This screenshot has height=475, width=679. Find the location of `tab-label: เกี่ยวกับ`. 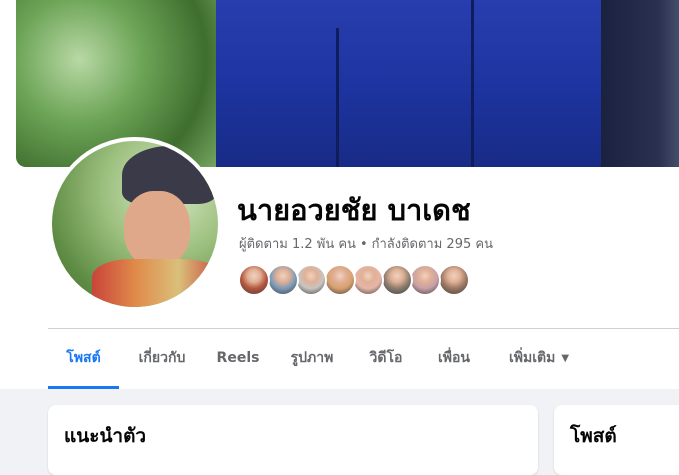

tab-label: เกี่ยวกับ is located at coordinates (162, 358).